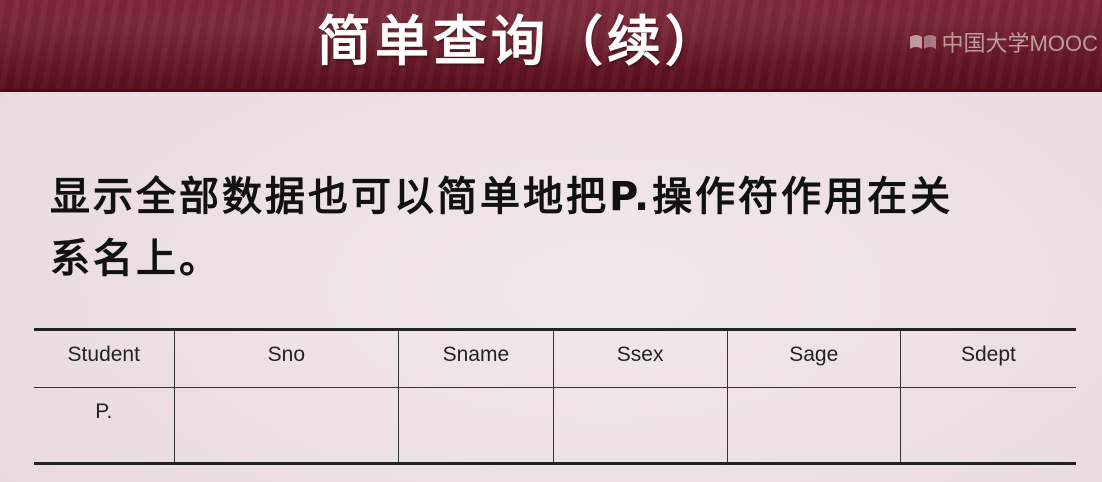  I want to click on header-sdept: Sdept, so click(987, 358).